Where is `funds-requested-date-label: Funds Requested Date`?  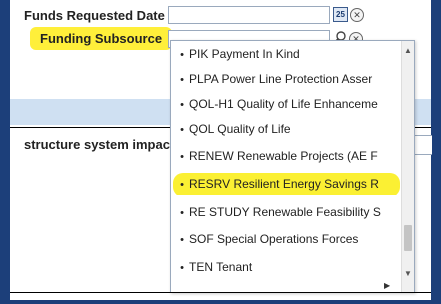
funds-requested-date-label: Funds Requested Date is located at coordinates (94, 15).